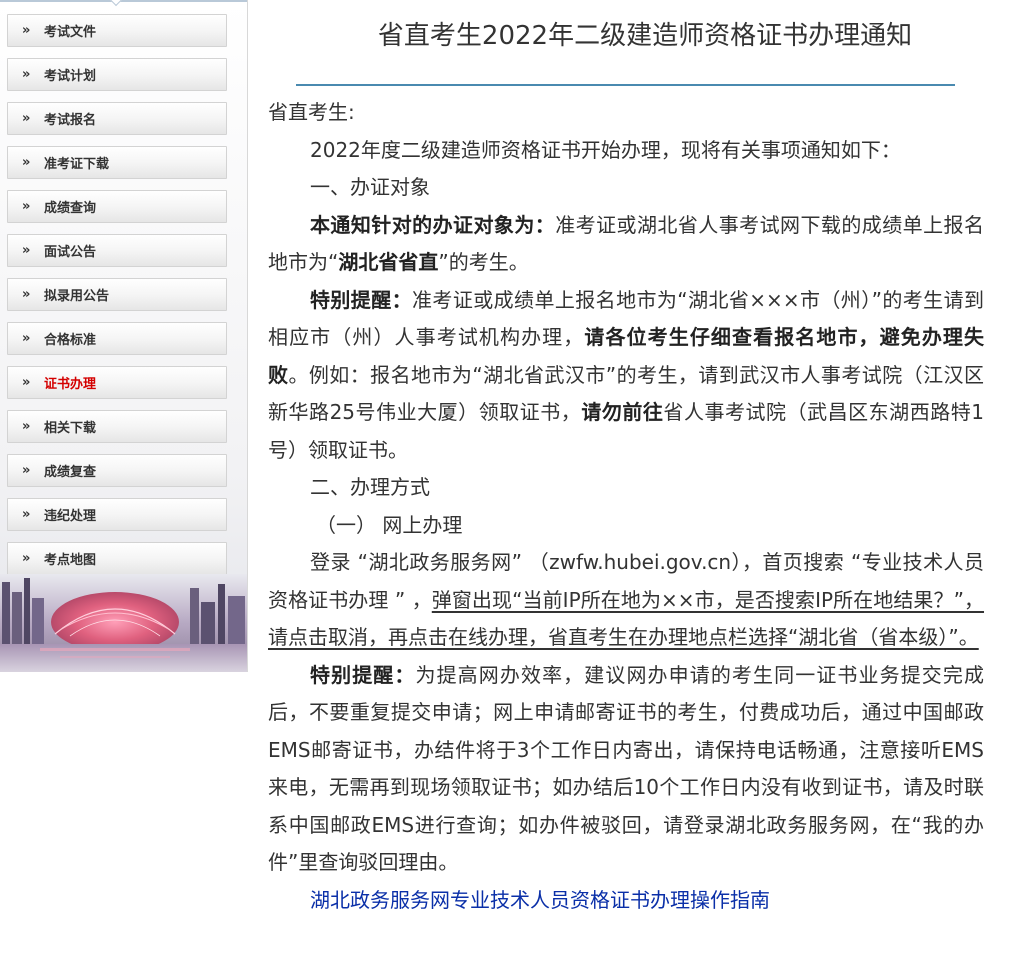 The image size is (1021, 958). I want to click on sidebar-item-label: 面试公告, so click(70, 252).